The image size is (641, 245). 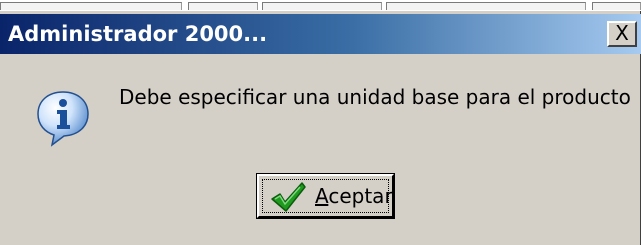 I want to click on checkmark-icon, so click(x=288, y=197).